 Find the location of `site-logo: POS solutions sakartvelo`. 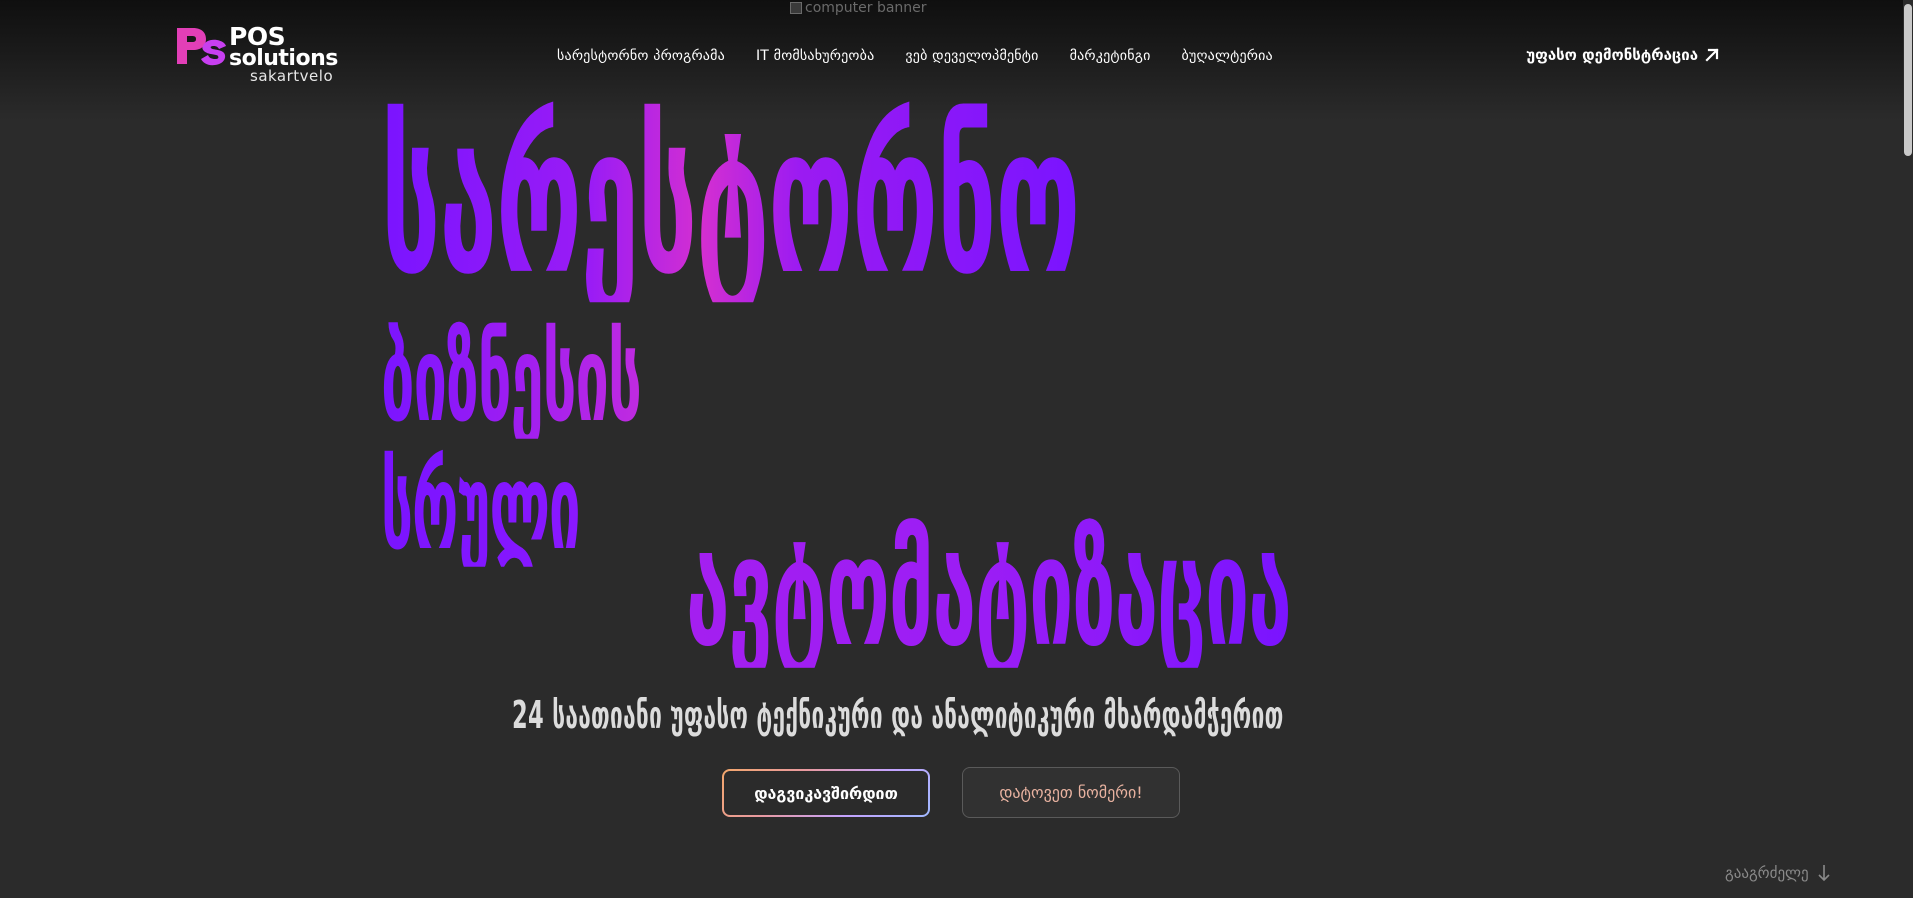

site-logo: POS solutions sakartvelo is located at coordinates (256, 54).